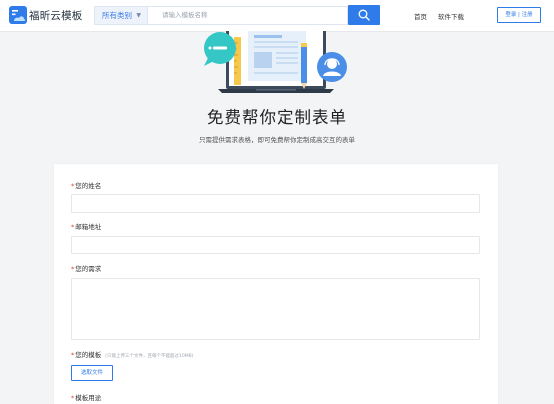 The image size is (554, 404). Describe the element at coordinates (332, 67) in the screenshot. I see `headset-support-icon` at that location.